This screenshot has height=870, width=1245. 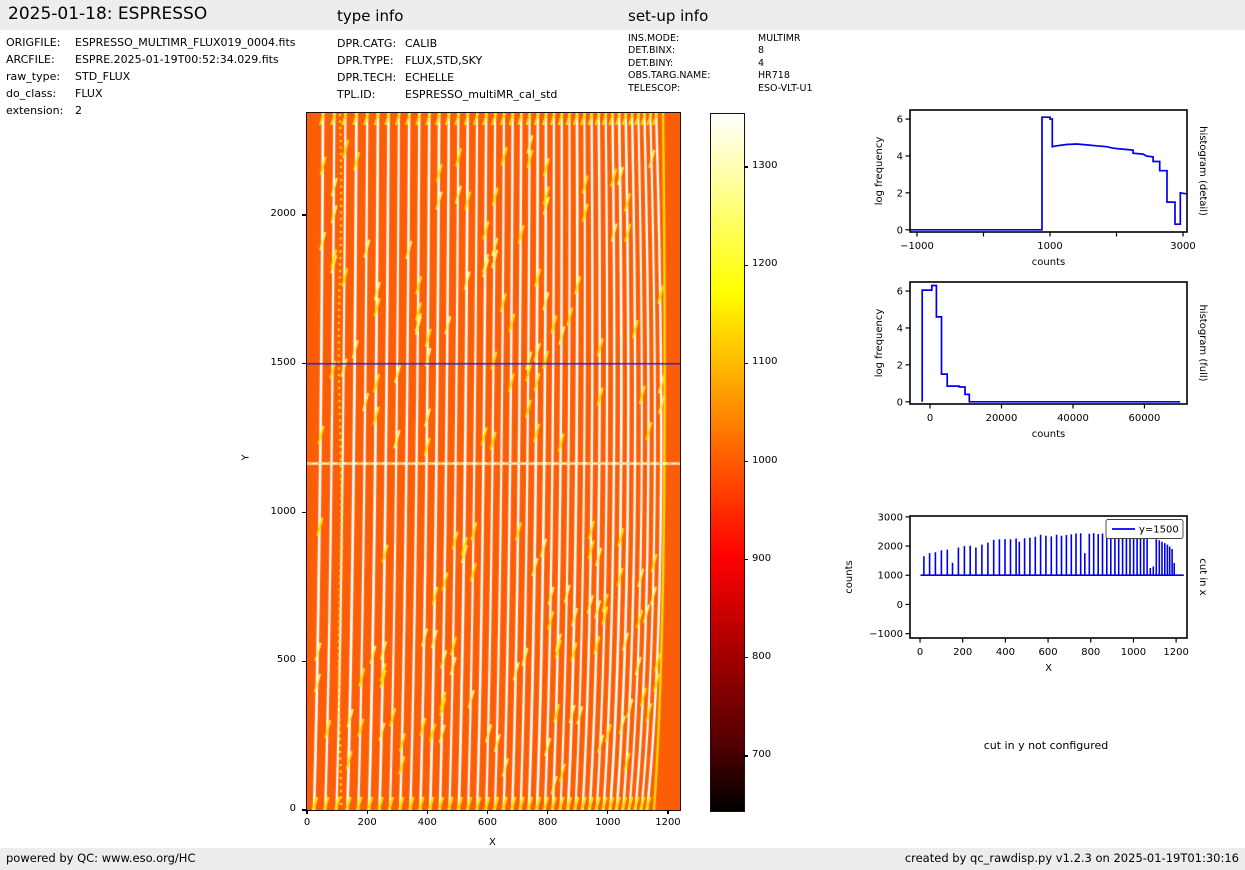 What do you see at coordinates (447, 94) in the screenshot?
I see `info-row: TPL.ID: ESPRESSO_multiMR_cal_std` at bounding box center [447, 94].